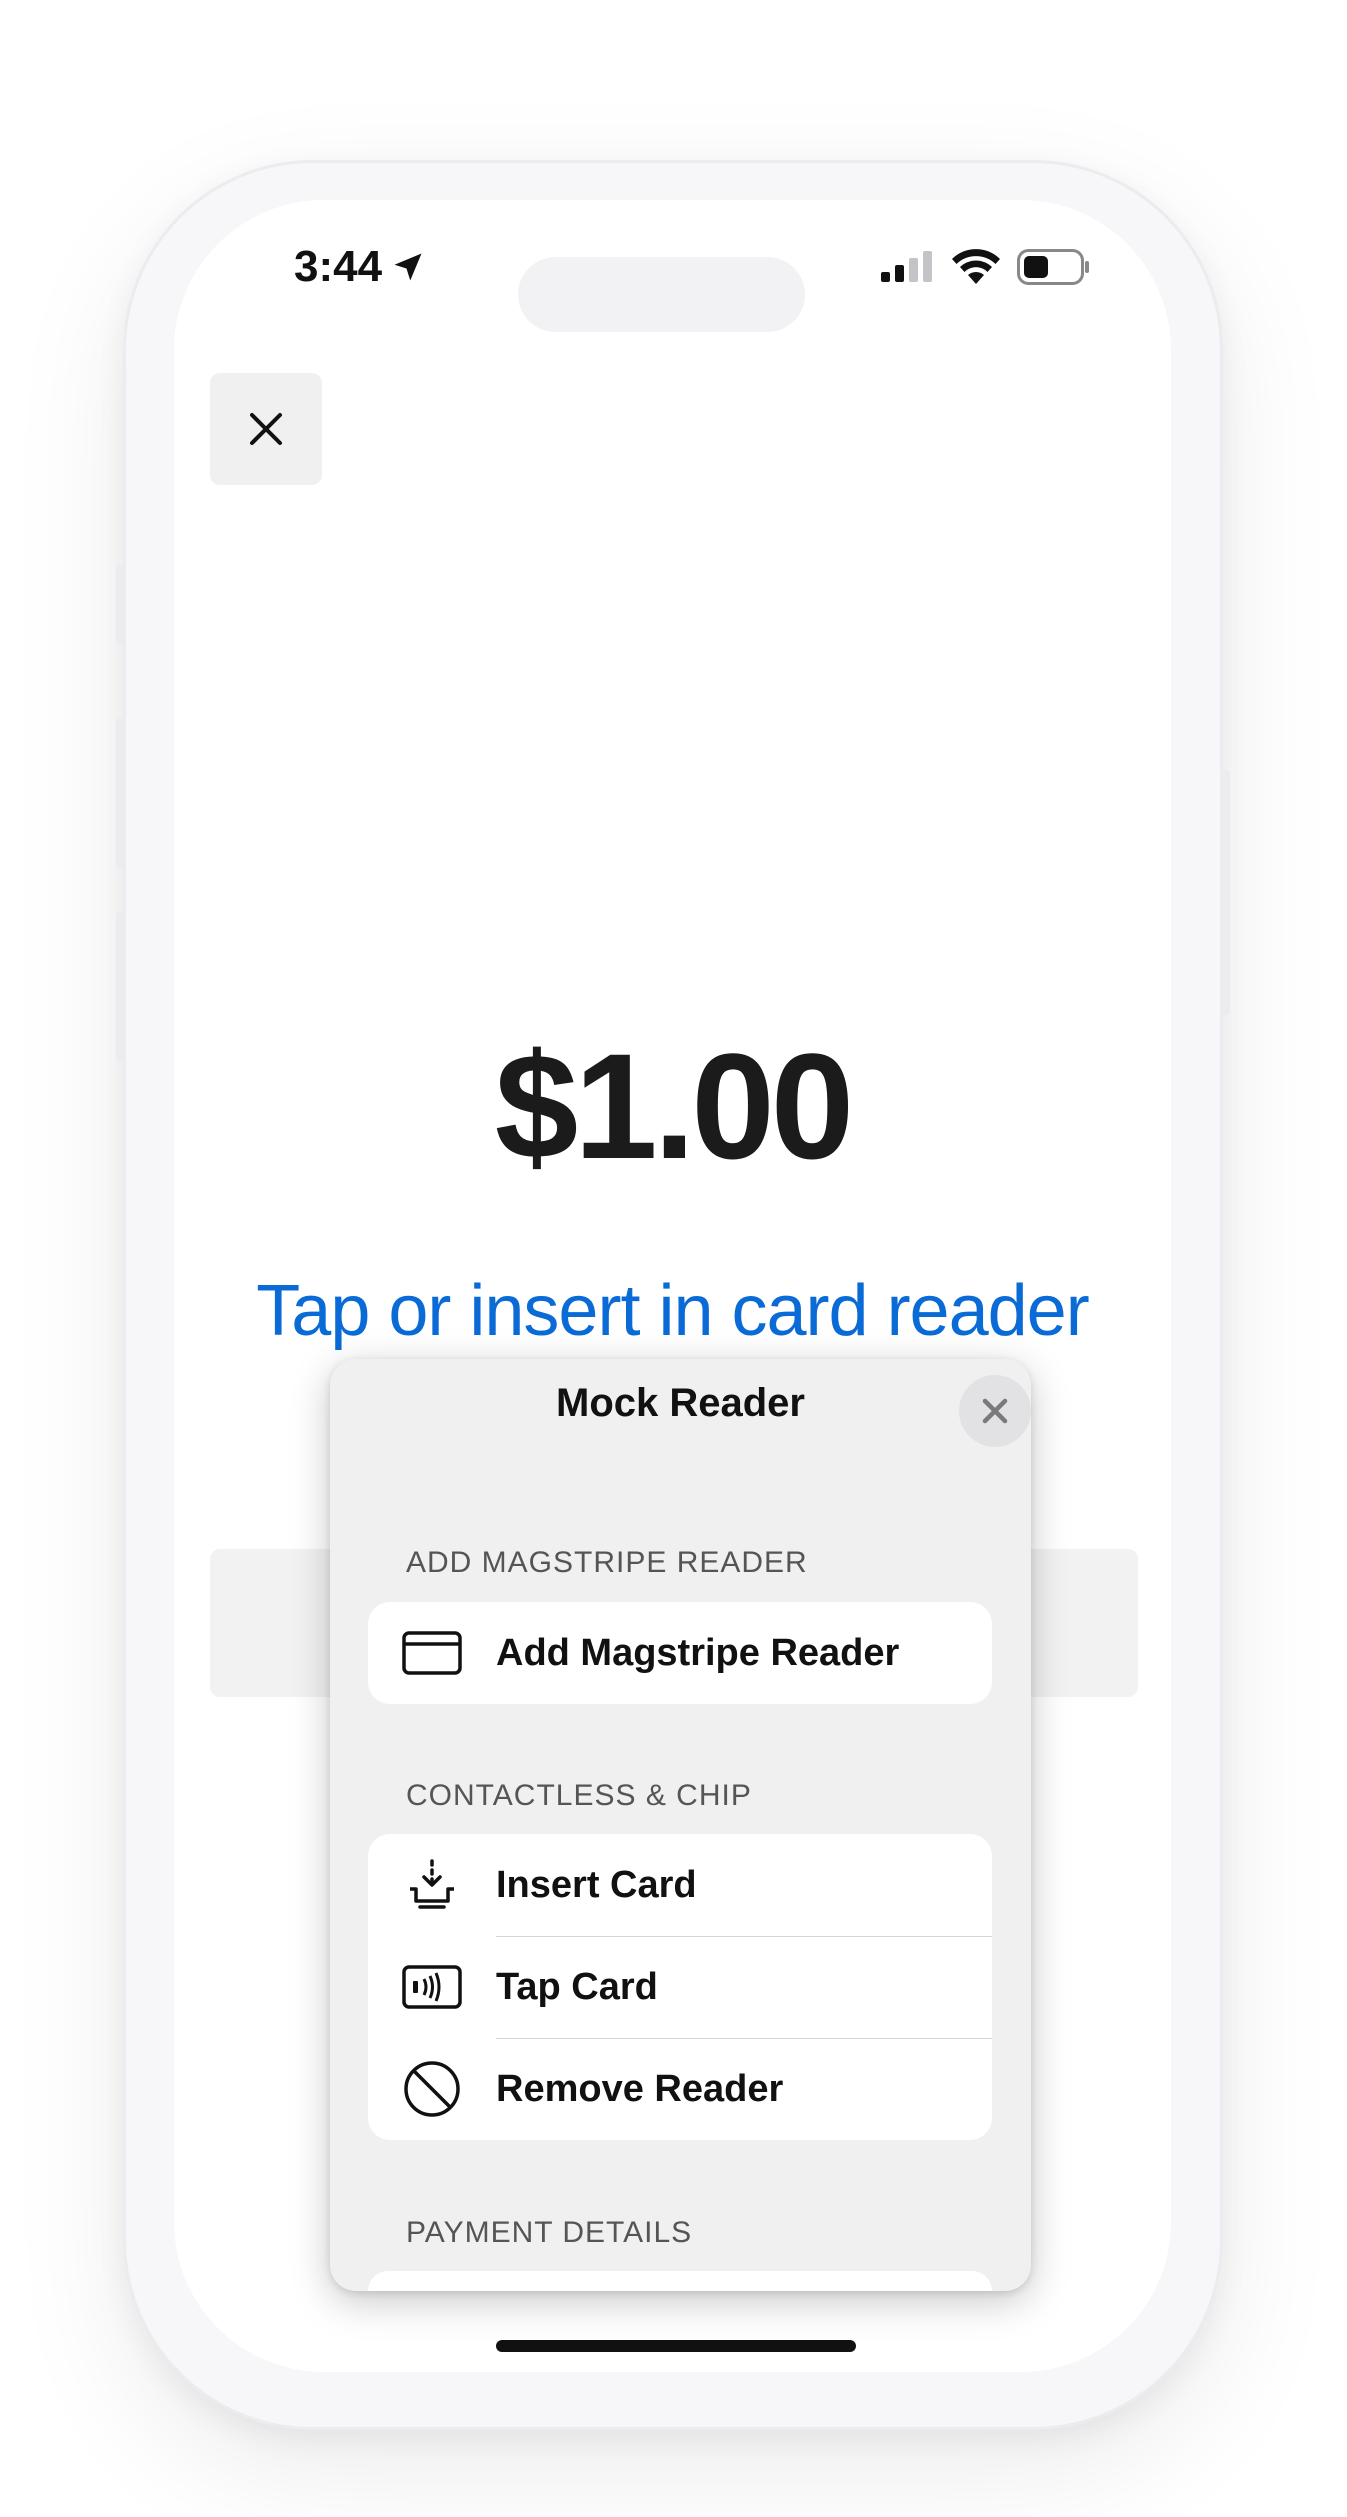 Image resolution: width=1347 pixels, height=2517 pixels. Describe the element at coordinates (579, 1795) in the screenshot. I see `section-header-contactless: CONTACTLESS & CHIP` at that location.